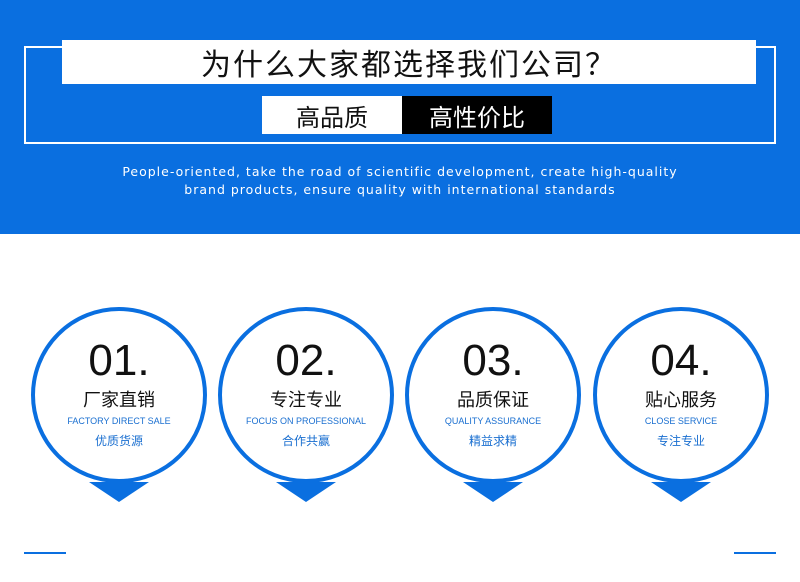 This screenshot has height=582, width=800. I want to click on feature-card-2: 02. 专注专业 FOCUS ON PROFESSIONAL 合作共赢, so click(306, 406).